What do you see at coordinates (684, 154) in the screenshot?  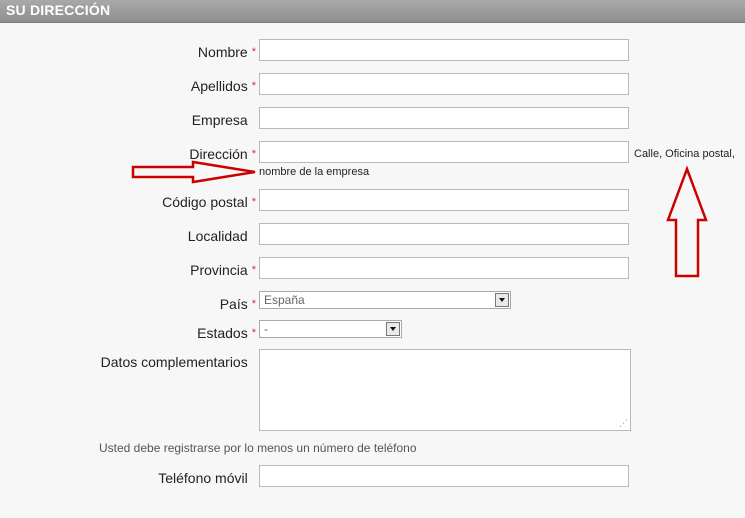 I see `direccion-hint-right: Calle, Oficina postal,` at bounding box center [684, 154].